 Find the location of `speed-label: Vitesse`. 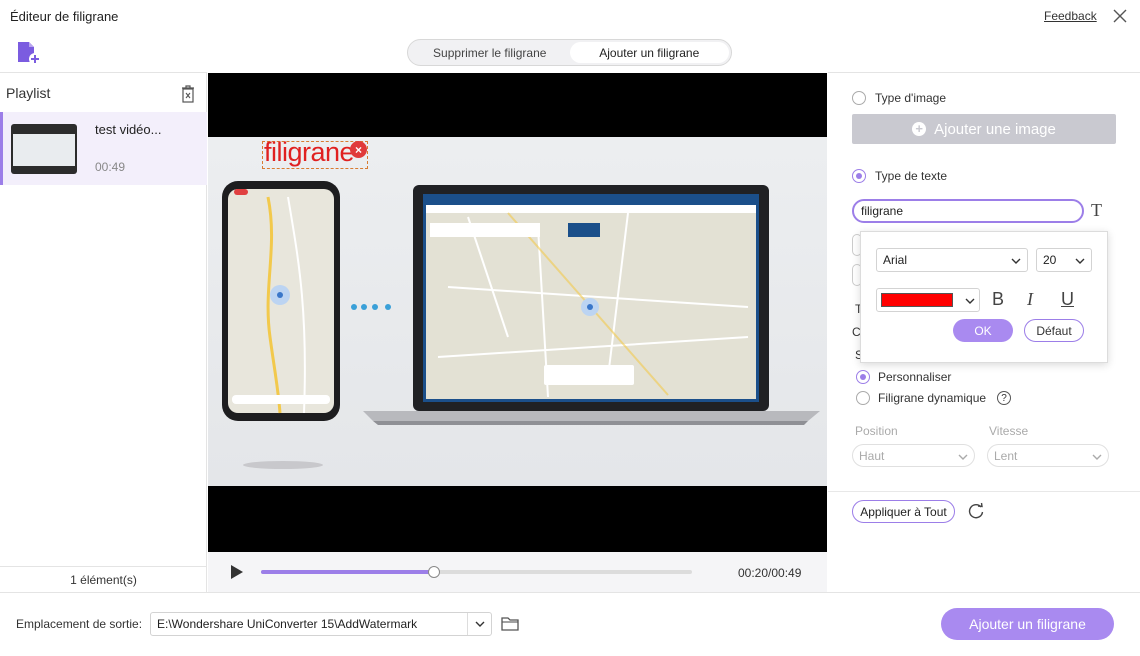

speed-label: Vitesse is located at coordinates (1009, 431).